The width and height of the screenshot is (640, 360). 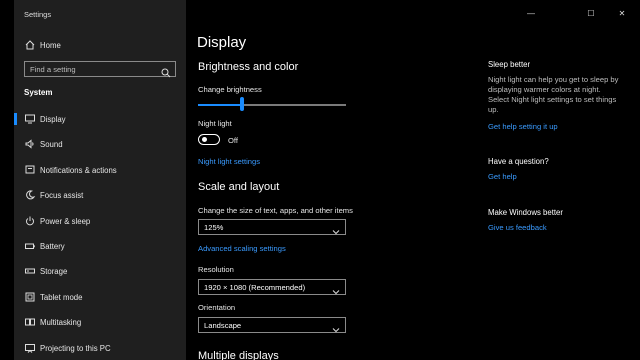 What do you see at coordinates (242, 248) in the screenshot?
I see `advanced-scaling-link: Advanced scaling settings` at bounding box center [242, 248].